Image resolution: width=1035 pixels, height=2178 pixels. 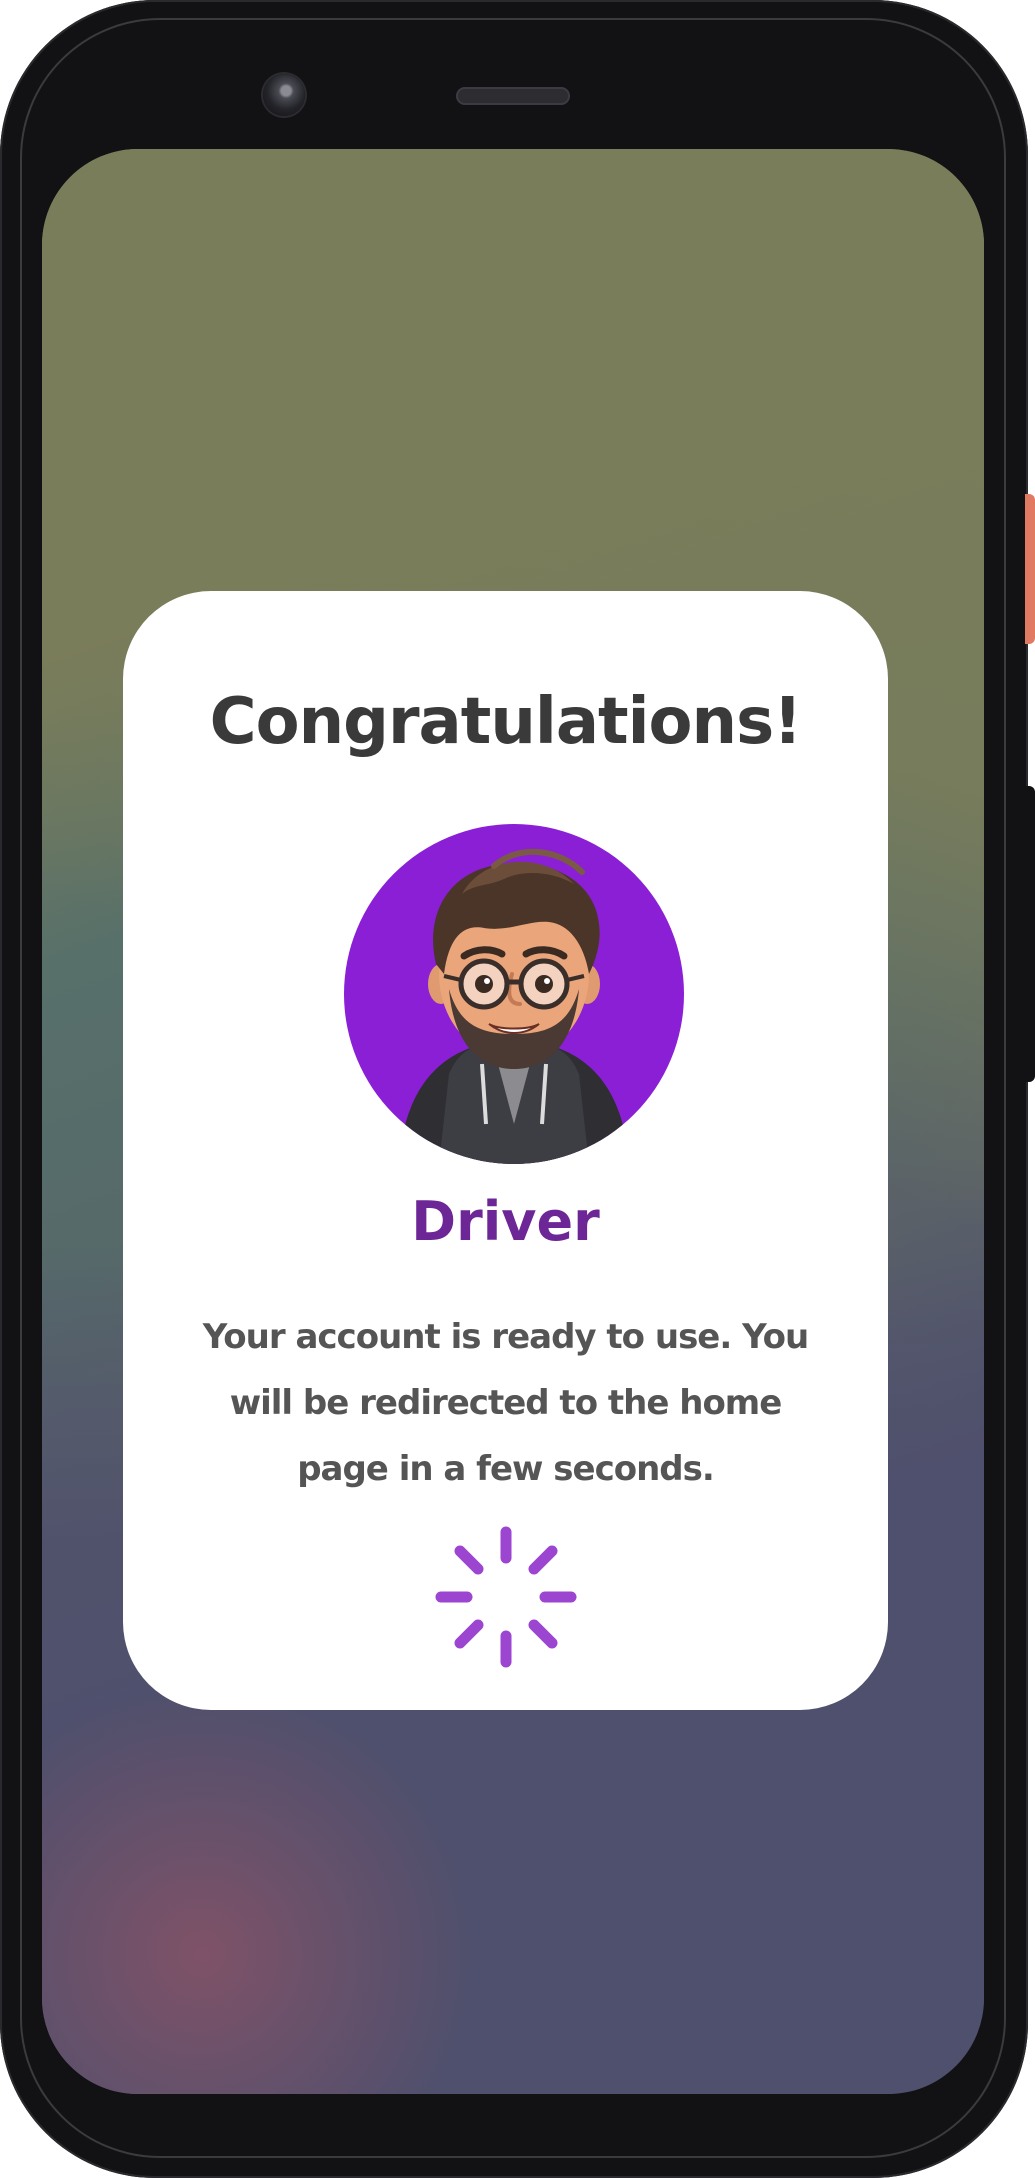 What do you see at coordinates (1030, 934) in the screenshot?
I see `volume-button` at bounding box center [1030, 934].